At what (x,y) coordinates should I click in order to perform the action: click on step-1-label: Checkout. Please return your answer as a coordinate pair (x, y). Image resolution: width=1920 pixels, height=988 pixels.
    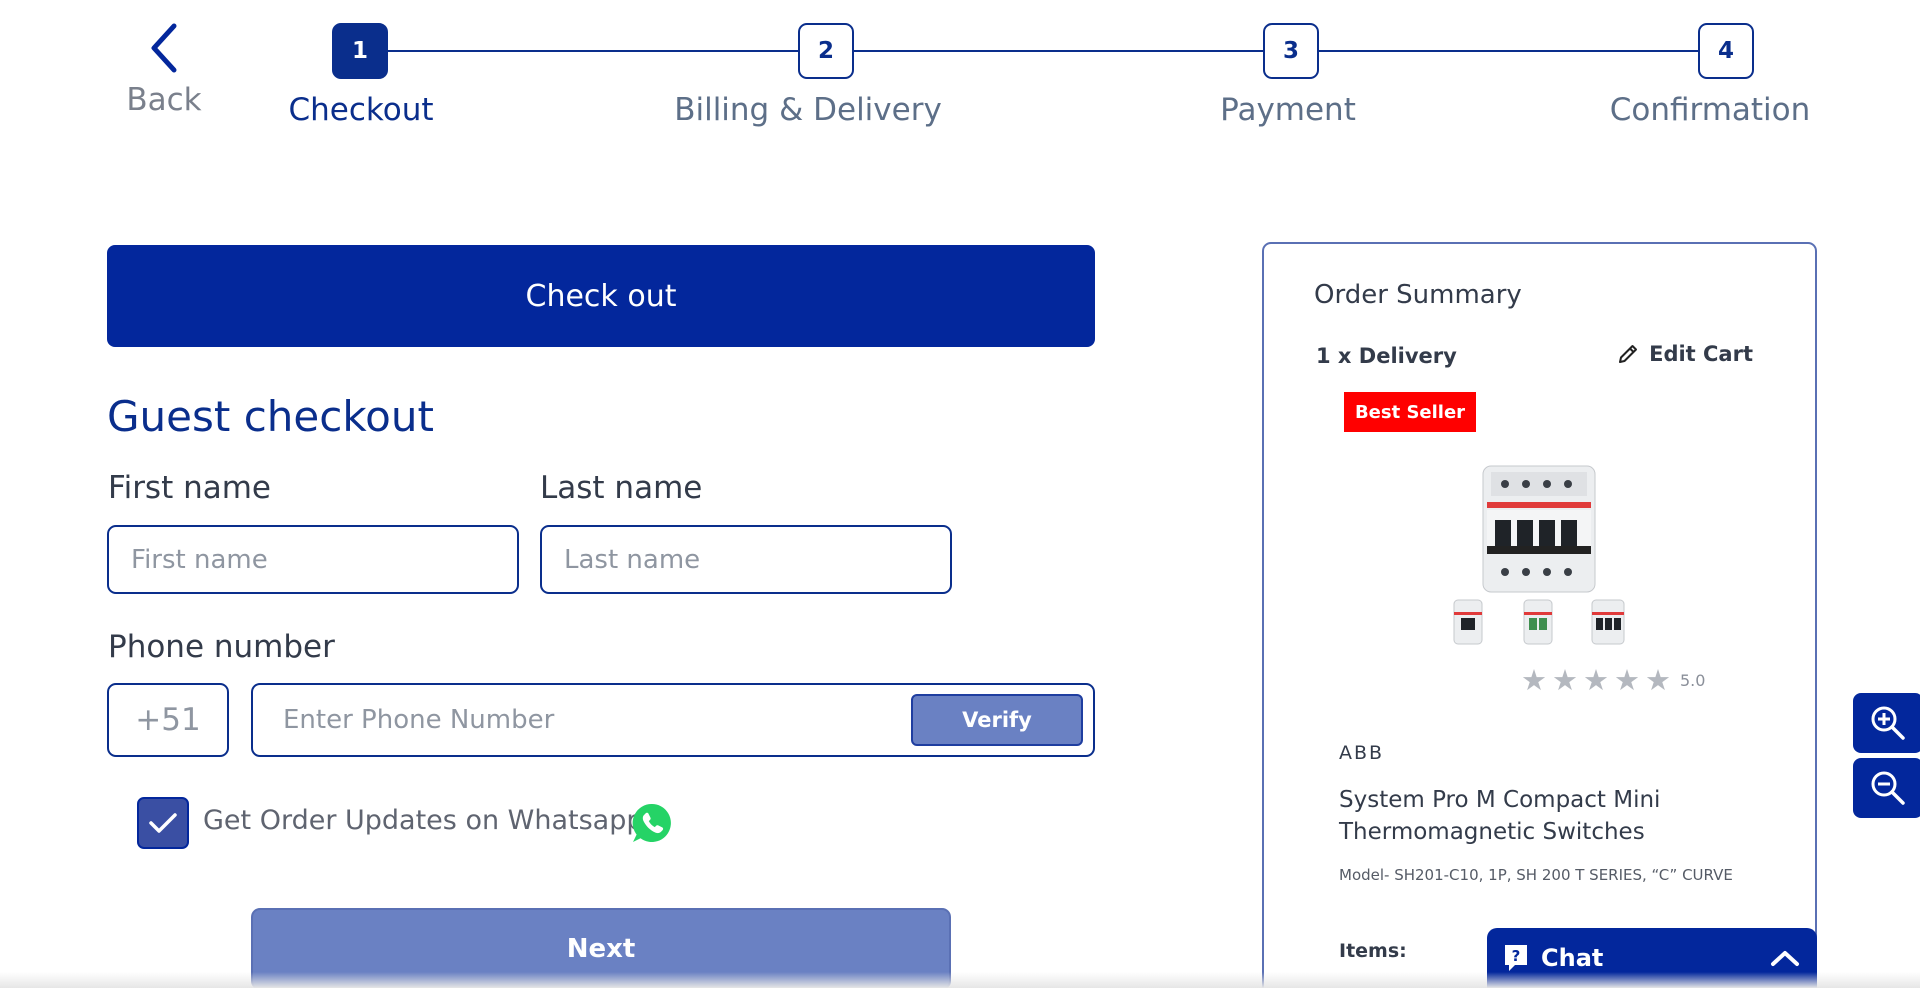
    Looking at the image, I should click on (361, 110).